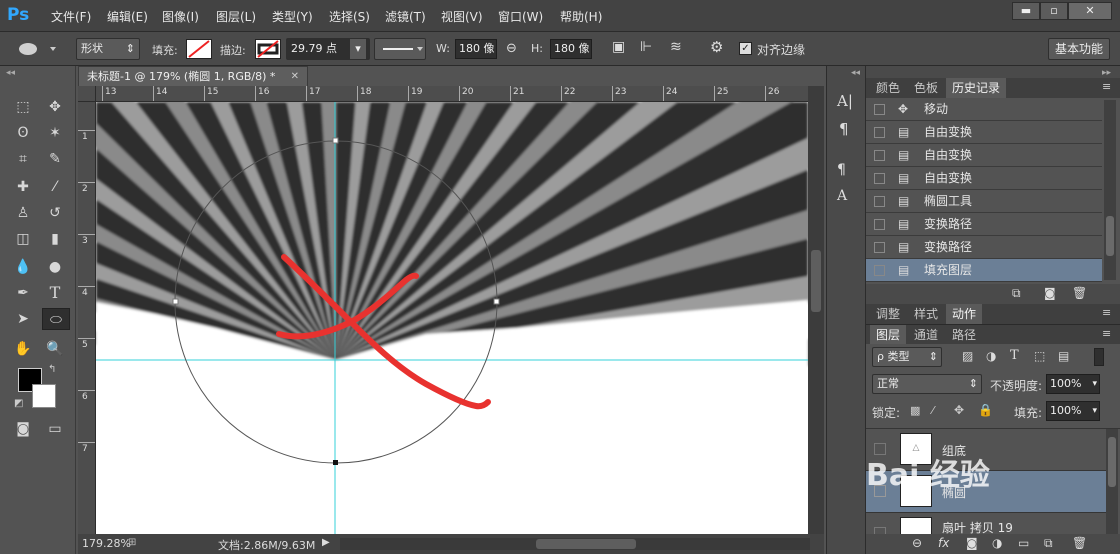 The width and height of the screenshot is (1120, 554). What do you see at coordinates (18, 403) in the screenshot?
I see `default-colors-icon: ◩` at bounding box center [18, 403].